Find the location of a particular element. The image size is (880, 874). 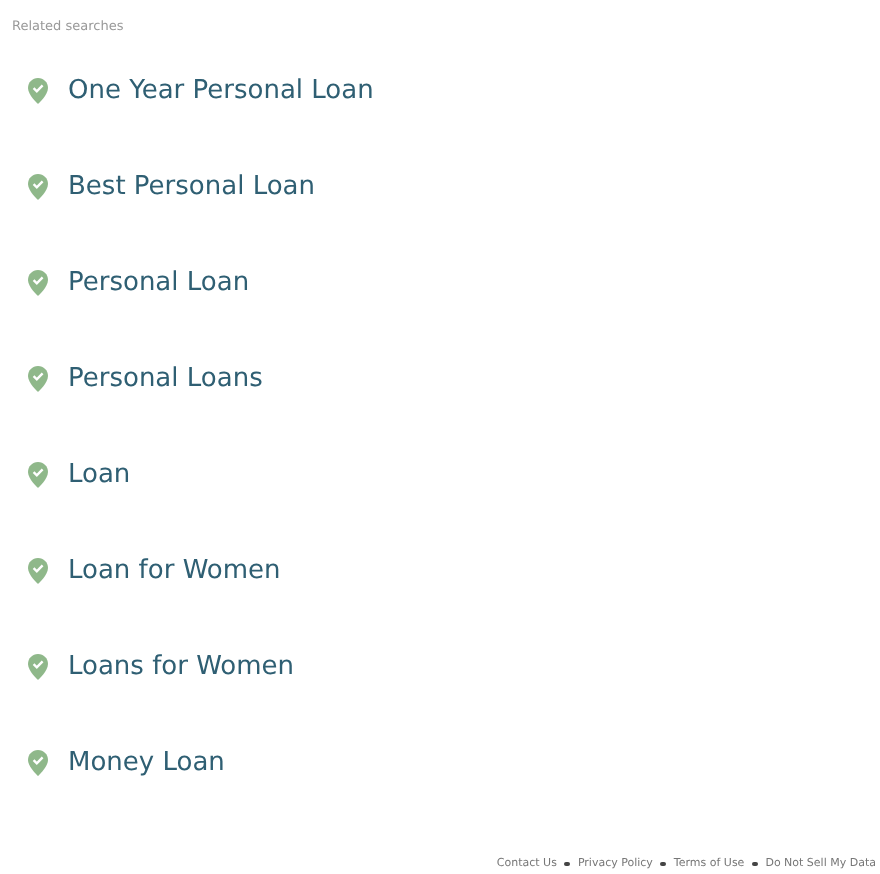

search-link: Best Personal Loan is located at coordinates (201, 186).